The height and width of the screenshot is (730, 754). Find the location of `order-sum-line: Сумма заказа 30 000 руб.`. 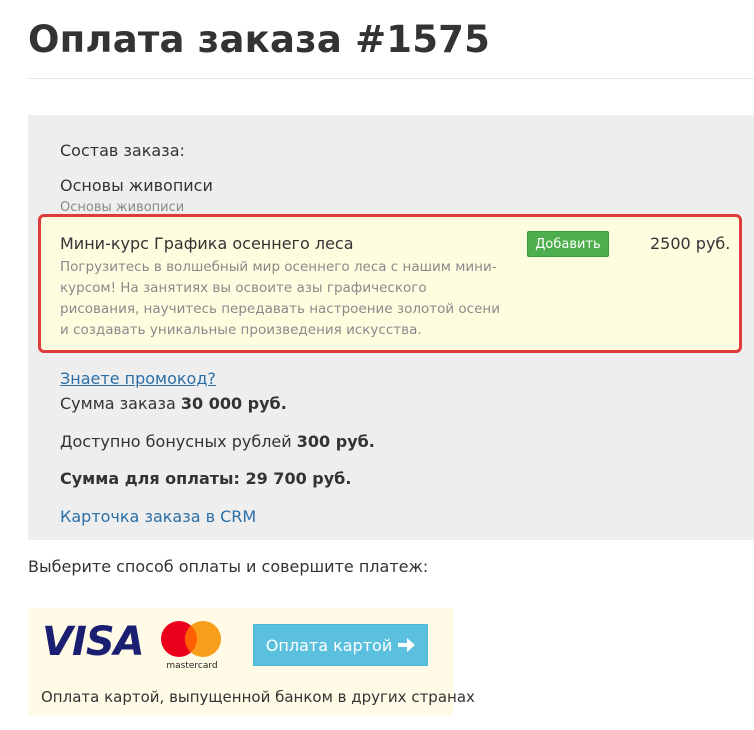

order-sum-line: Сумма заказа 30 000 руб. is located at coordinates (173, 403).